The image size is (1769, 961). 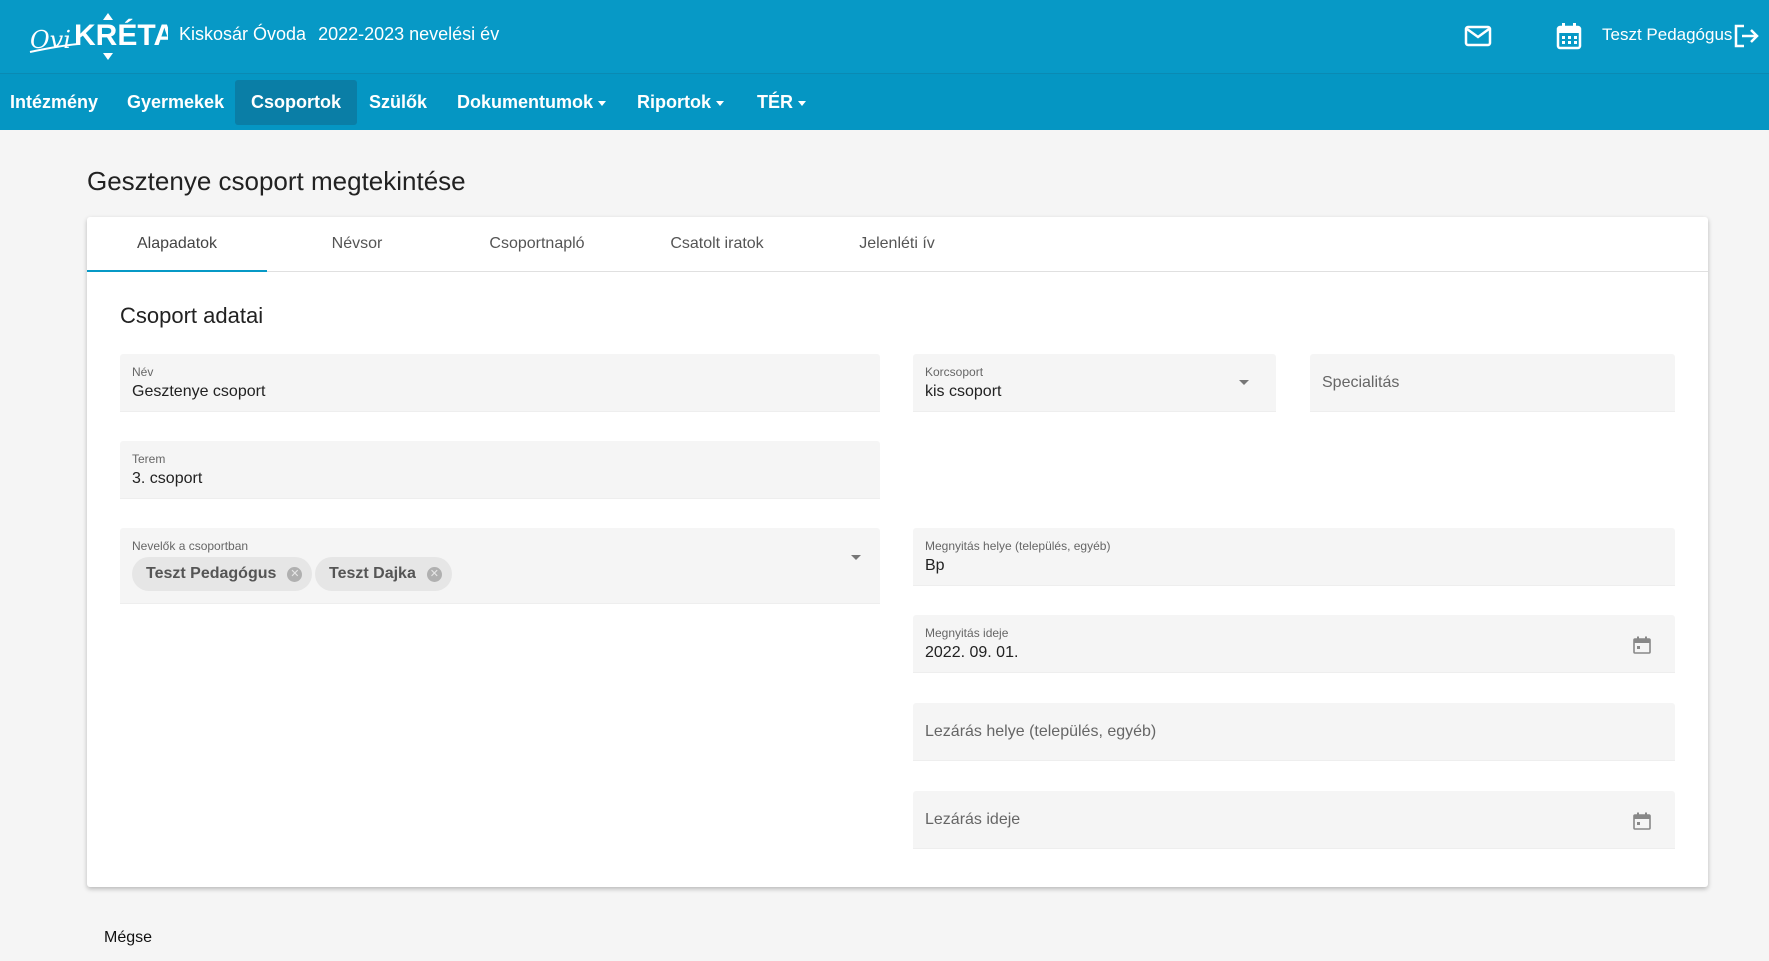 What do you see at coordinates (177, 244) in the screenshot?
I see `tab-alapadatok: Alapadatok` at bounding box center [177, 244].